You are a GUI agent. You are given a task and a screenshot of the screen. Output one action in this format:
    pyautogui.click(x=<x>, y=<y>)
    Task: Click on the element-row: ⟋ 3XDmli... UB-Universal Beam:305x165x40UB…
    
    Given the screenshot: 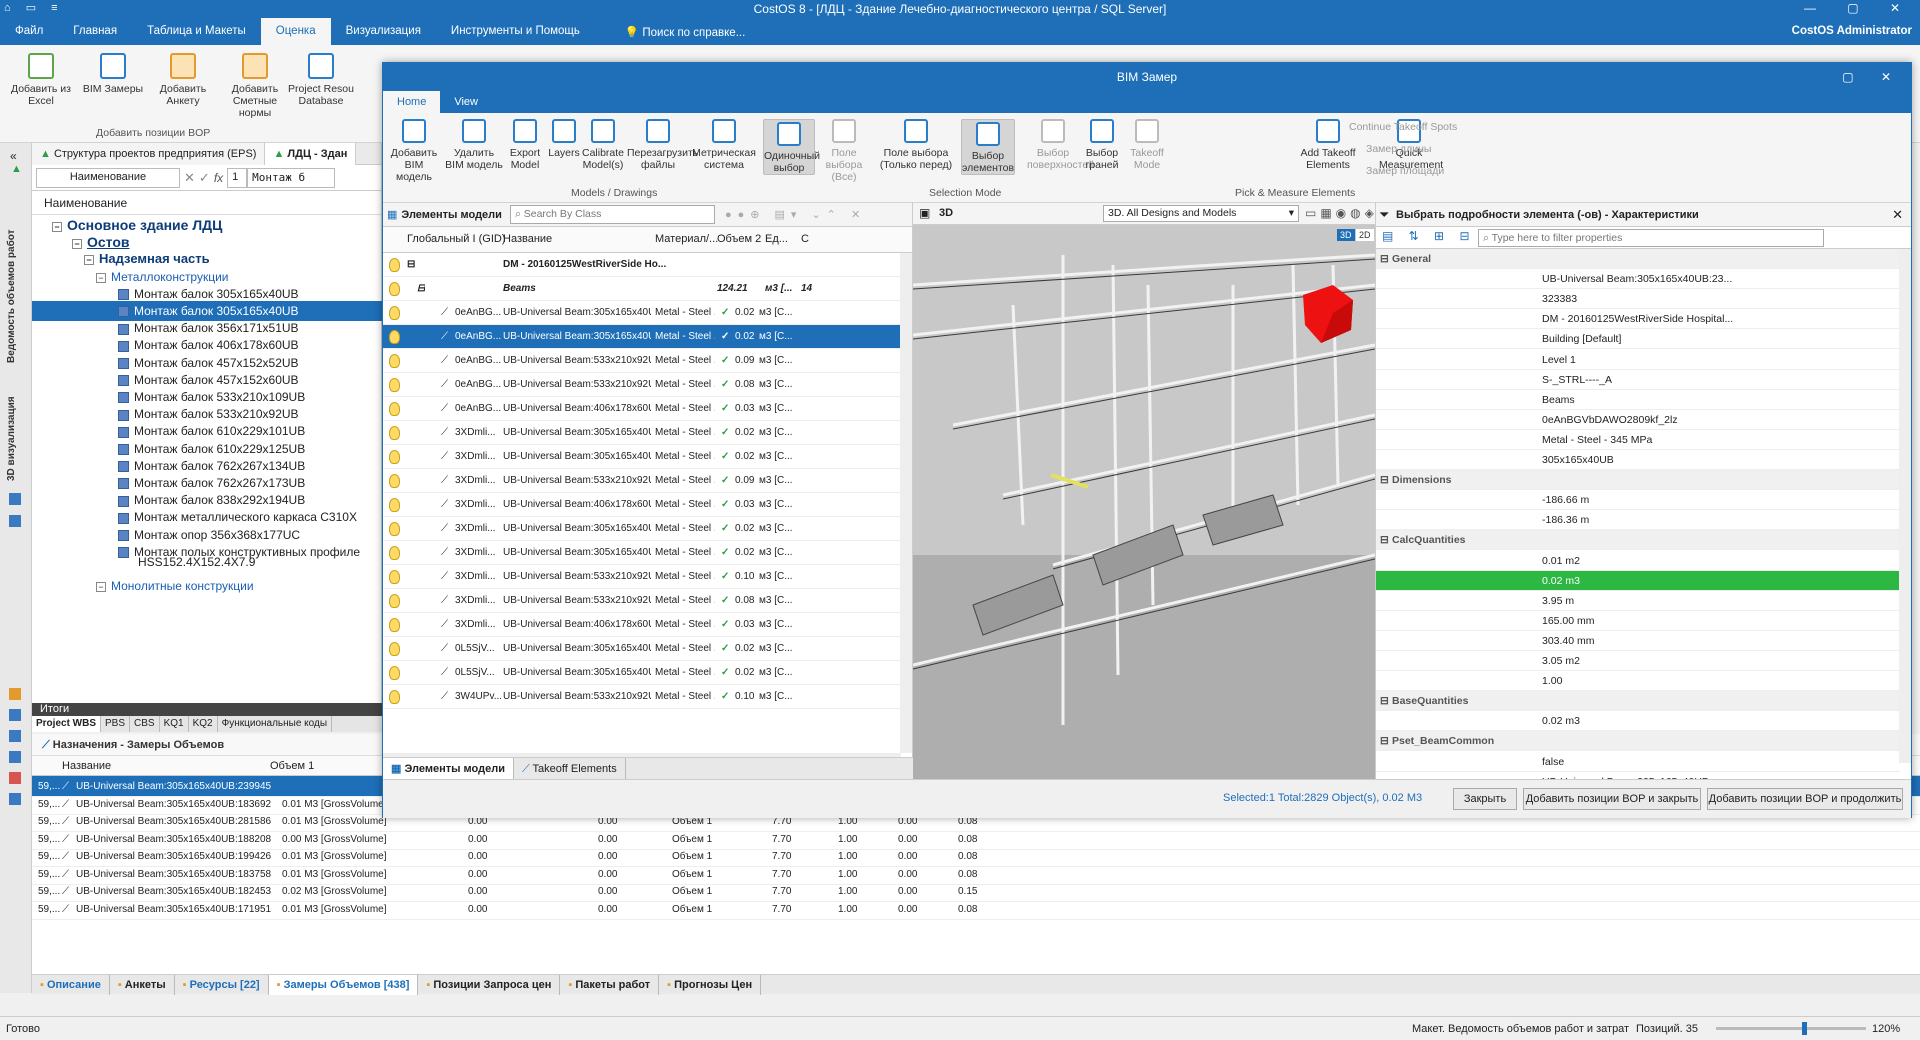 What is the action you would take?
    pyautogui.click(x=642, y=553)
    